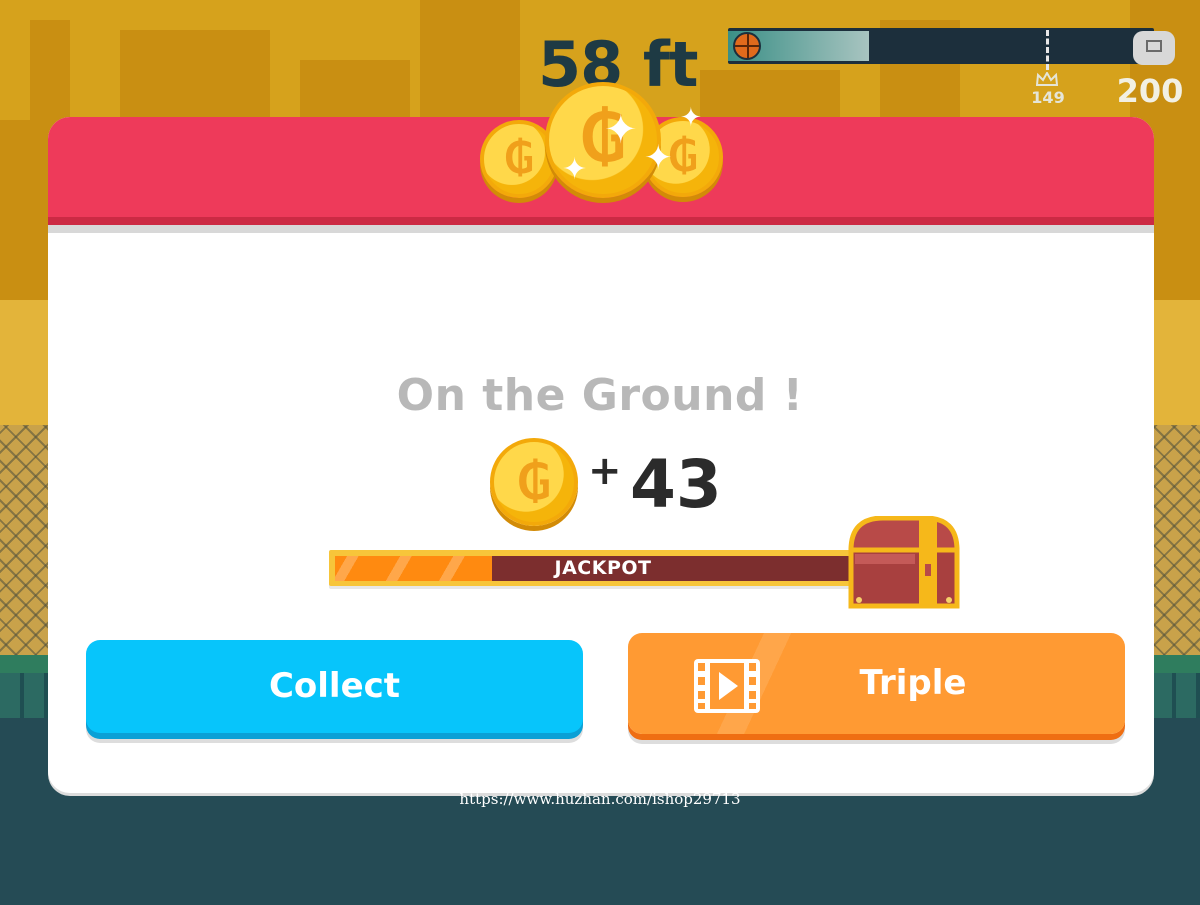 The height and width of the screenshot is (905, 1200). What do you see at coordinates (676, 484) in the screenshot?
I see `reward-amount: 43` at bounding box center [676, 484].